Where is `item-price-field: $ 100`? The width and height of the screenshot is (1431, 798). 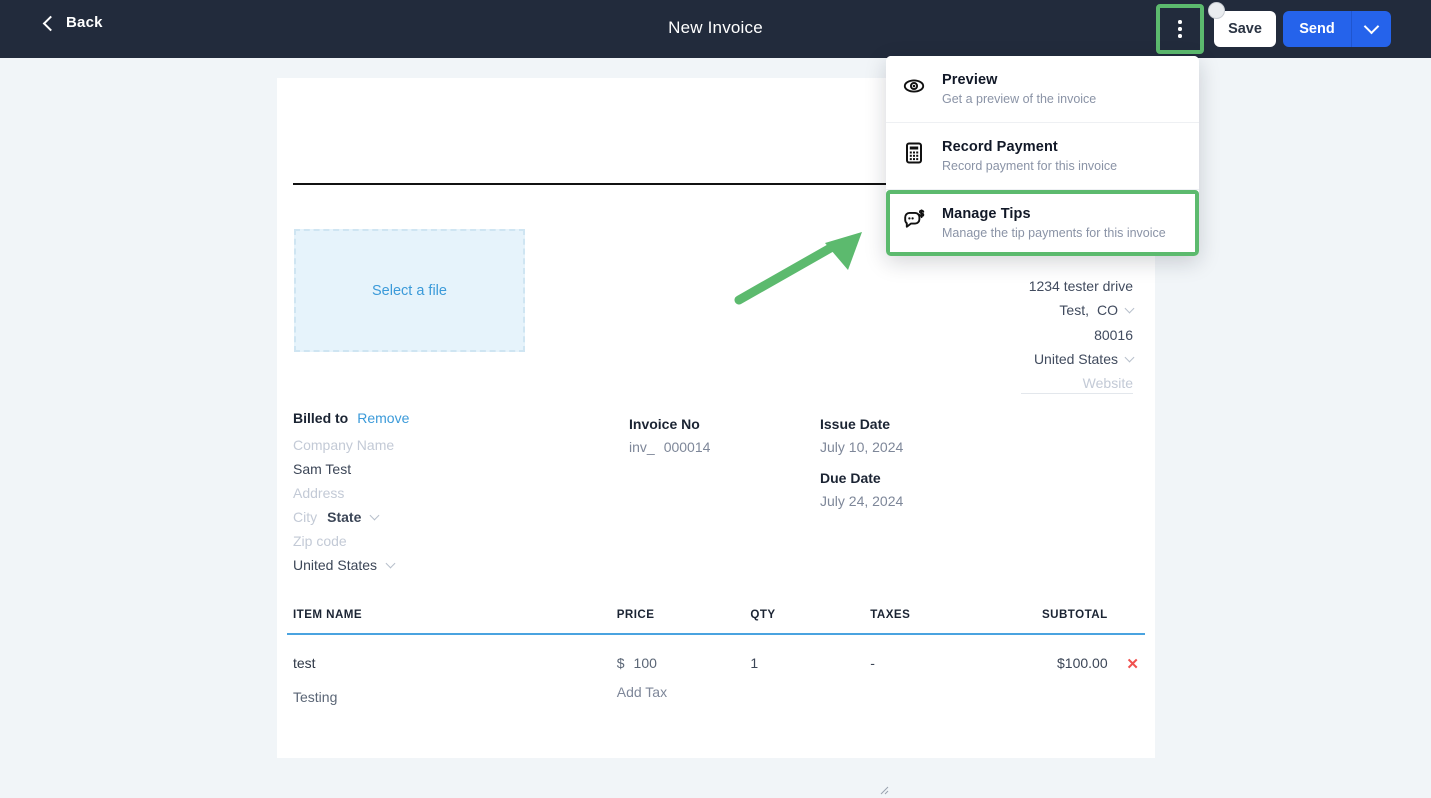 item-price-field: $ 100 is located at coordinates (678, 663).